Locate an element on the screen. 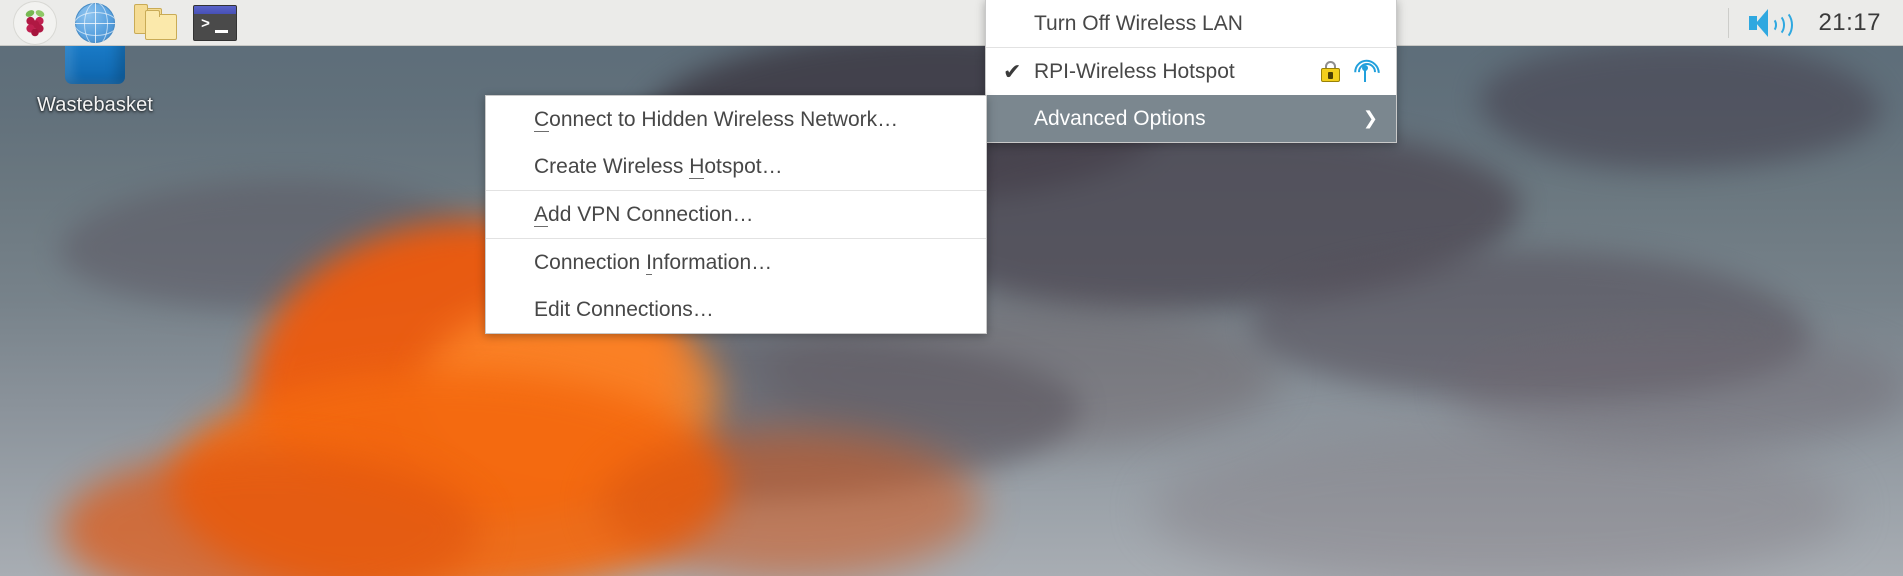 This screenshot has width=1903, height=576. desktop-icon-label: Wastebasket is located at coordinates (95, 105).